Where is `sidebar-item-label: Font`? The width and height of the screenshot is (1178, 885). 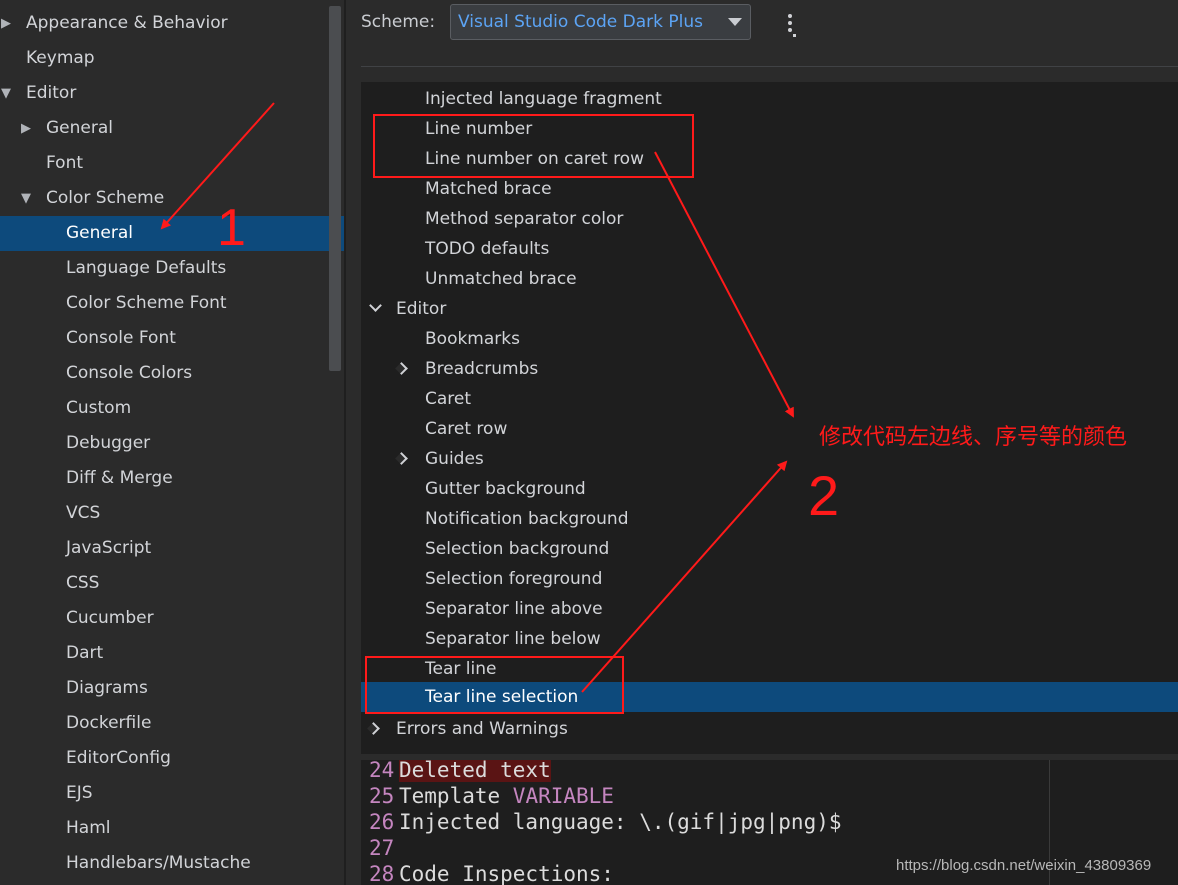 sidebar-item-label: Font is located at coordinates (65, 163).